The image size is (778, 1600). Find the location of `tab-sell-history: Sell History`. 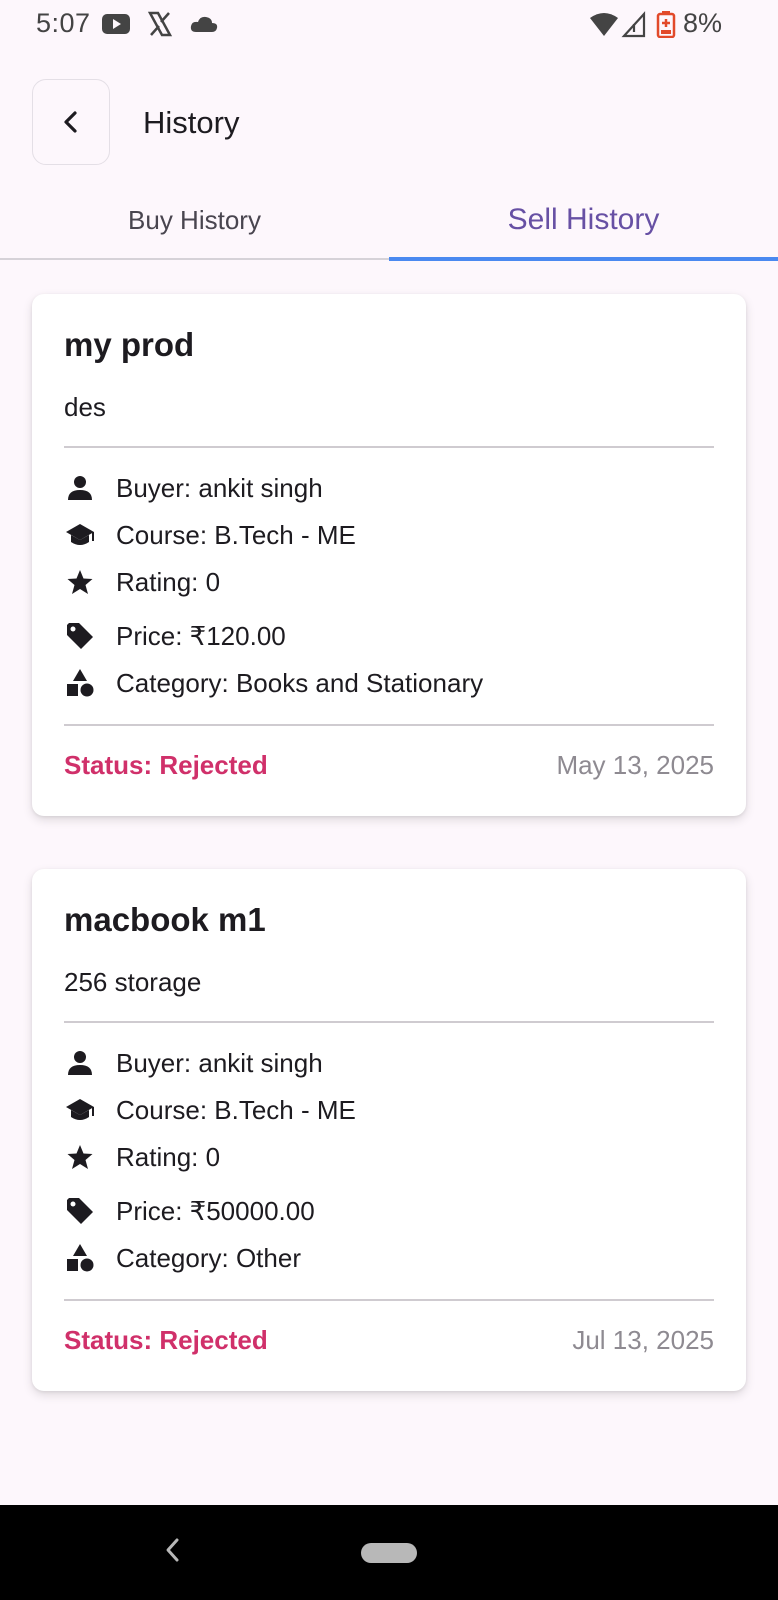

tab-sell-history: Sell History is located at coordinates (583, 220).